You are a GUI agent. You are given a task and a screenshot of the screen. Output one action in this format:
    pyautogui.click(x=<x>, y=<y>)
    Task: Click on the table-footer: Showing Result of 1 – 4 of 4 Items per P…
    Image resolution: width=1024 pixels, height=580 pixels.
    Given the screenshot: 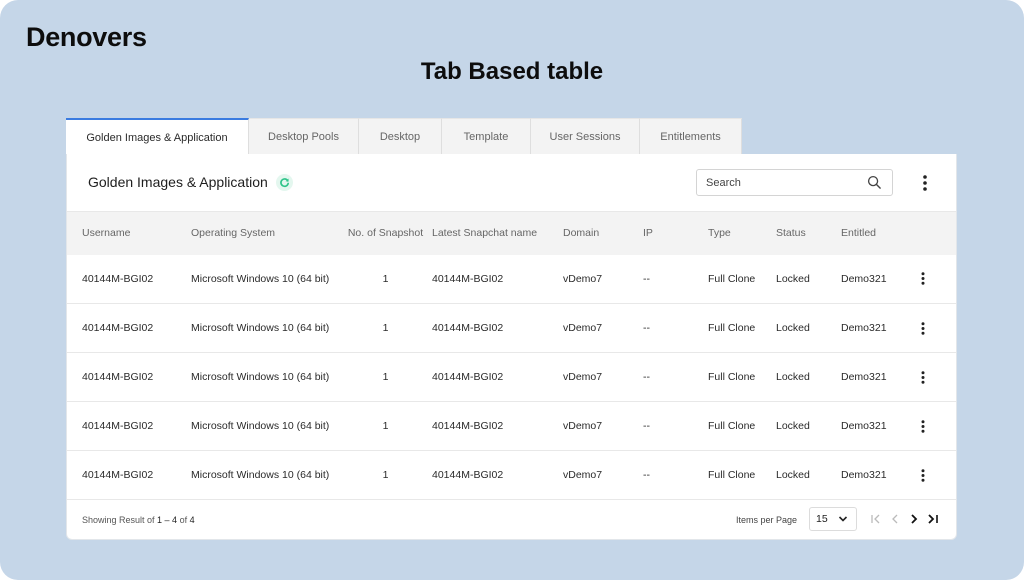 What is the action you would take?
    pyautogui.click(x=511, y=519)
    